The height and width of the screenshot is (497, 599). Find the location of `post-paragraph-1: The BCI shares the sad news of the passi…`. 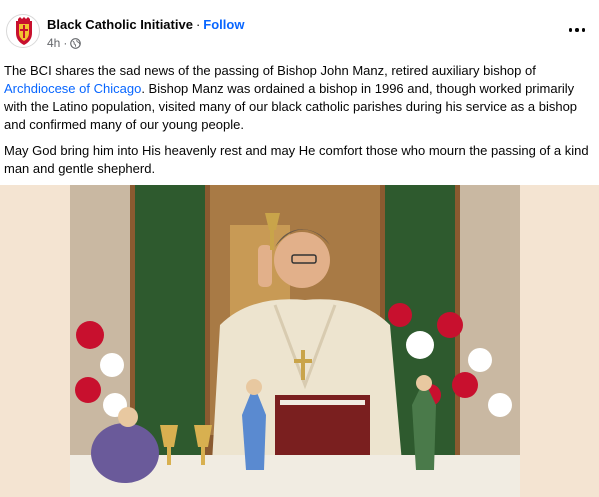

post-paragraph-1: The BCI shares the sad news of the passi… is located at coordinates (291, 97).